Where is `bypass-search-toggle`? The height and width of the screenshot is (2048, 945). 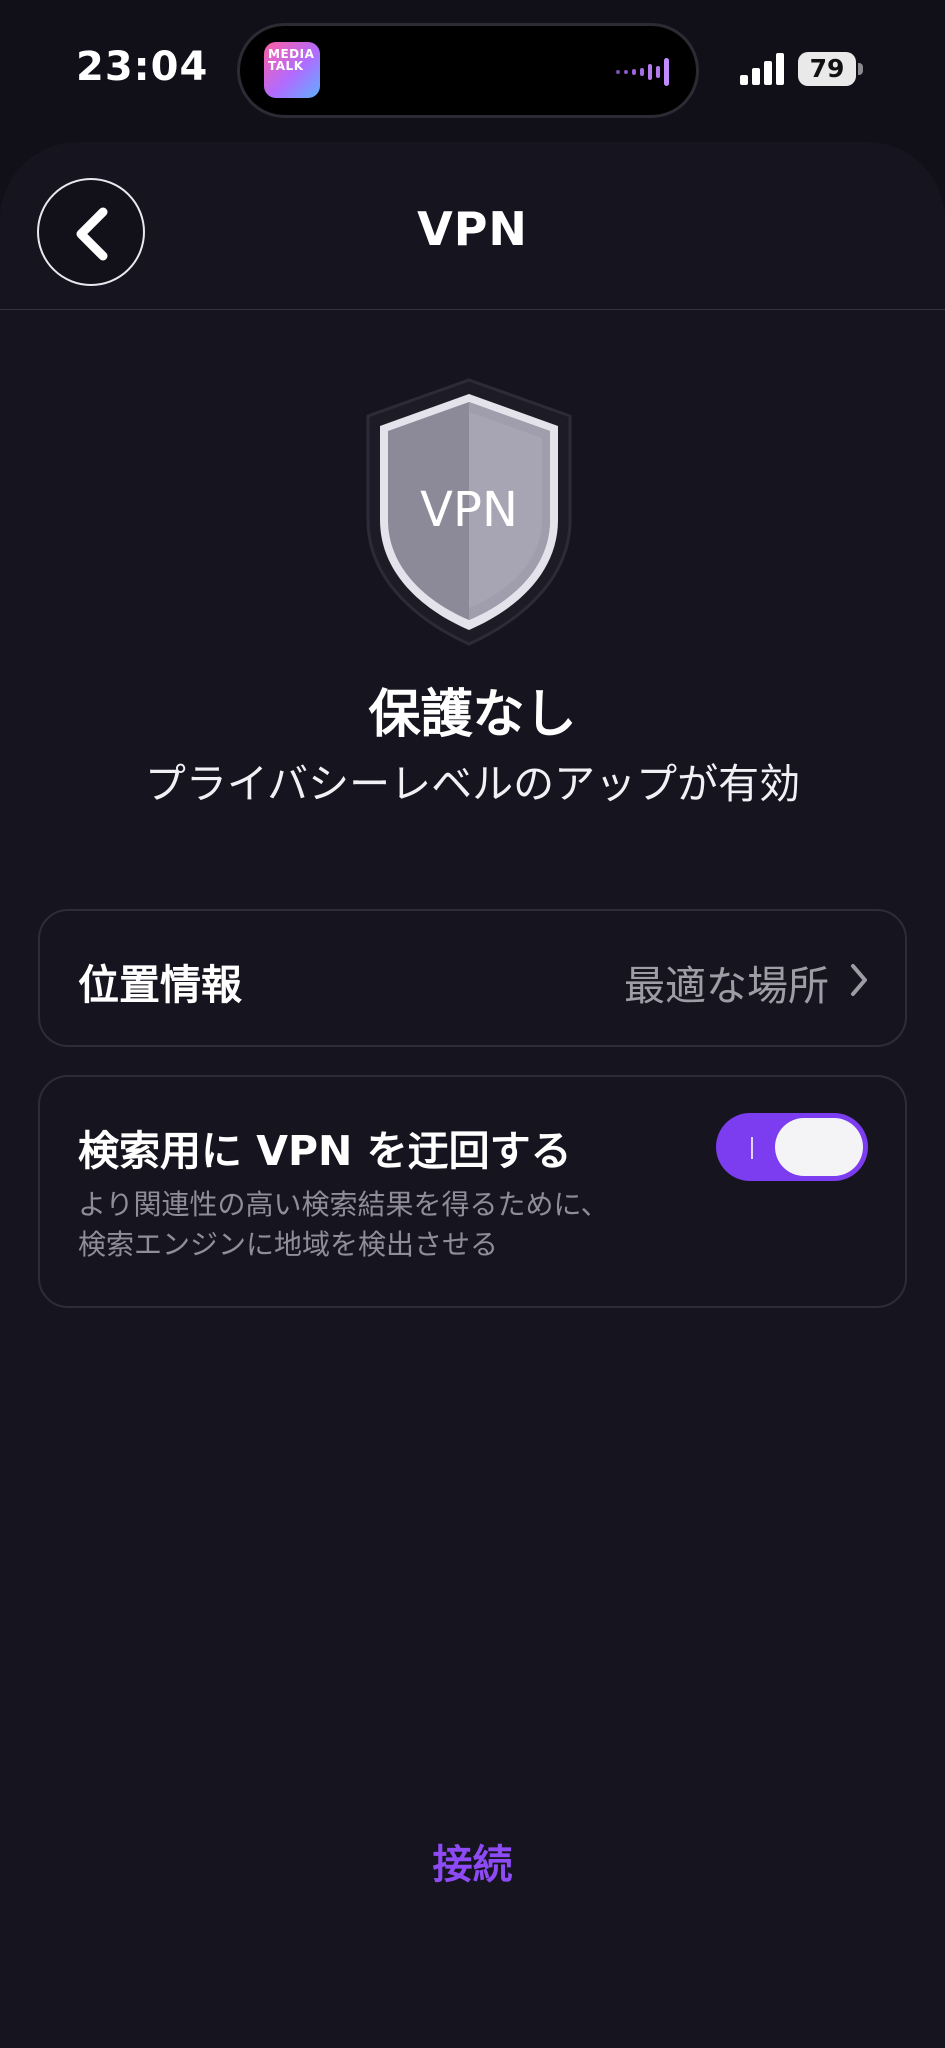
bypass-search-toggle is located at coordinates (792, 1147).